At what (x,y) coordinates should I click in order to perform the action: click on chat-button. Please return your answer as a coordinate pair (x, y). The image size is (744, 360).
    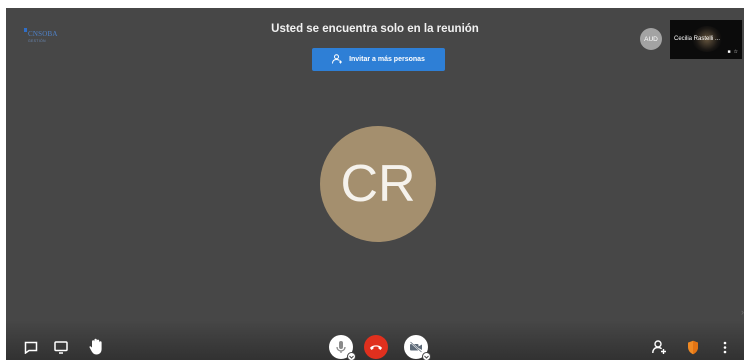
    Looking at the image, I should click on (31, 347).